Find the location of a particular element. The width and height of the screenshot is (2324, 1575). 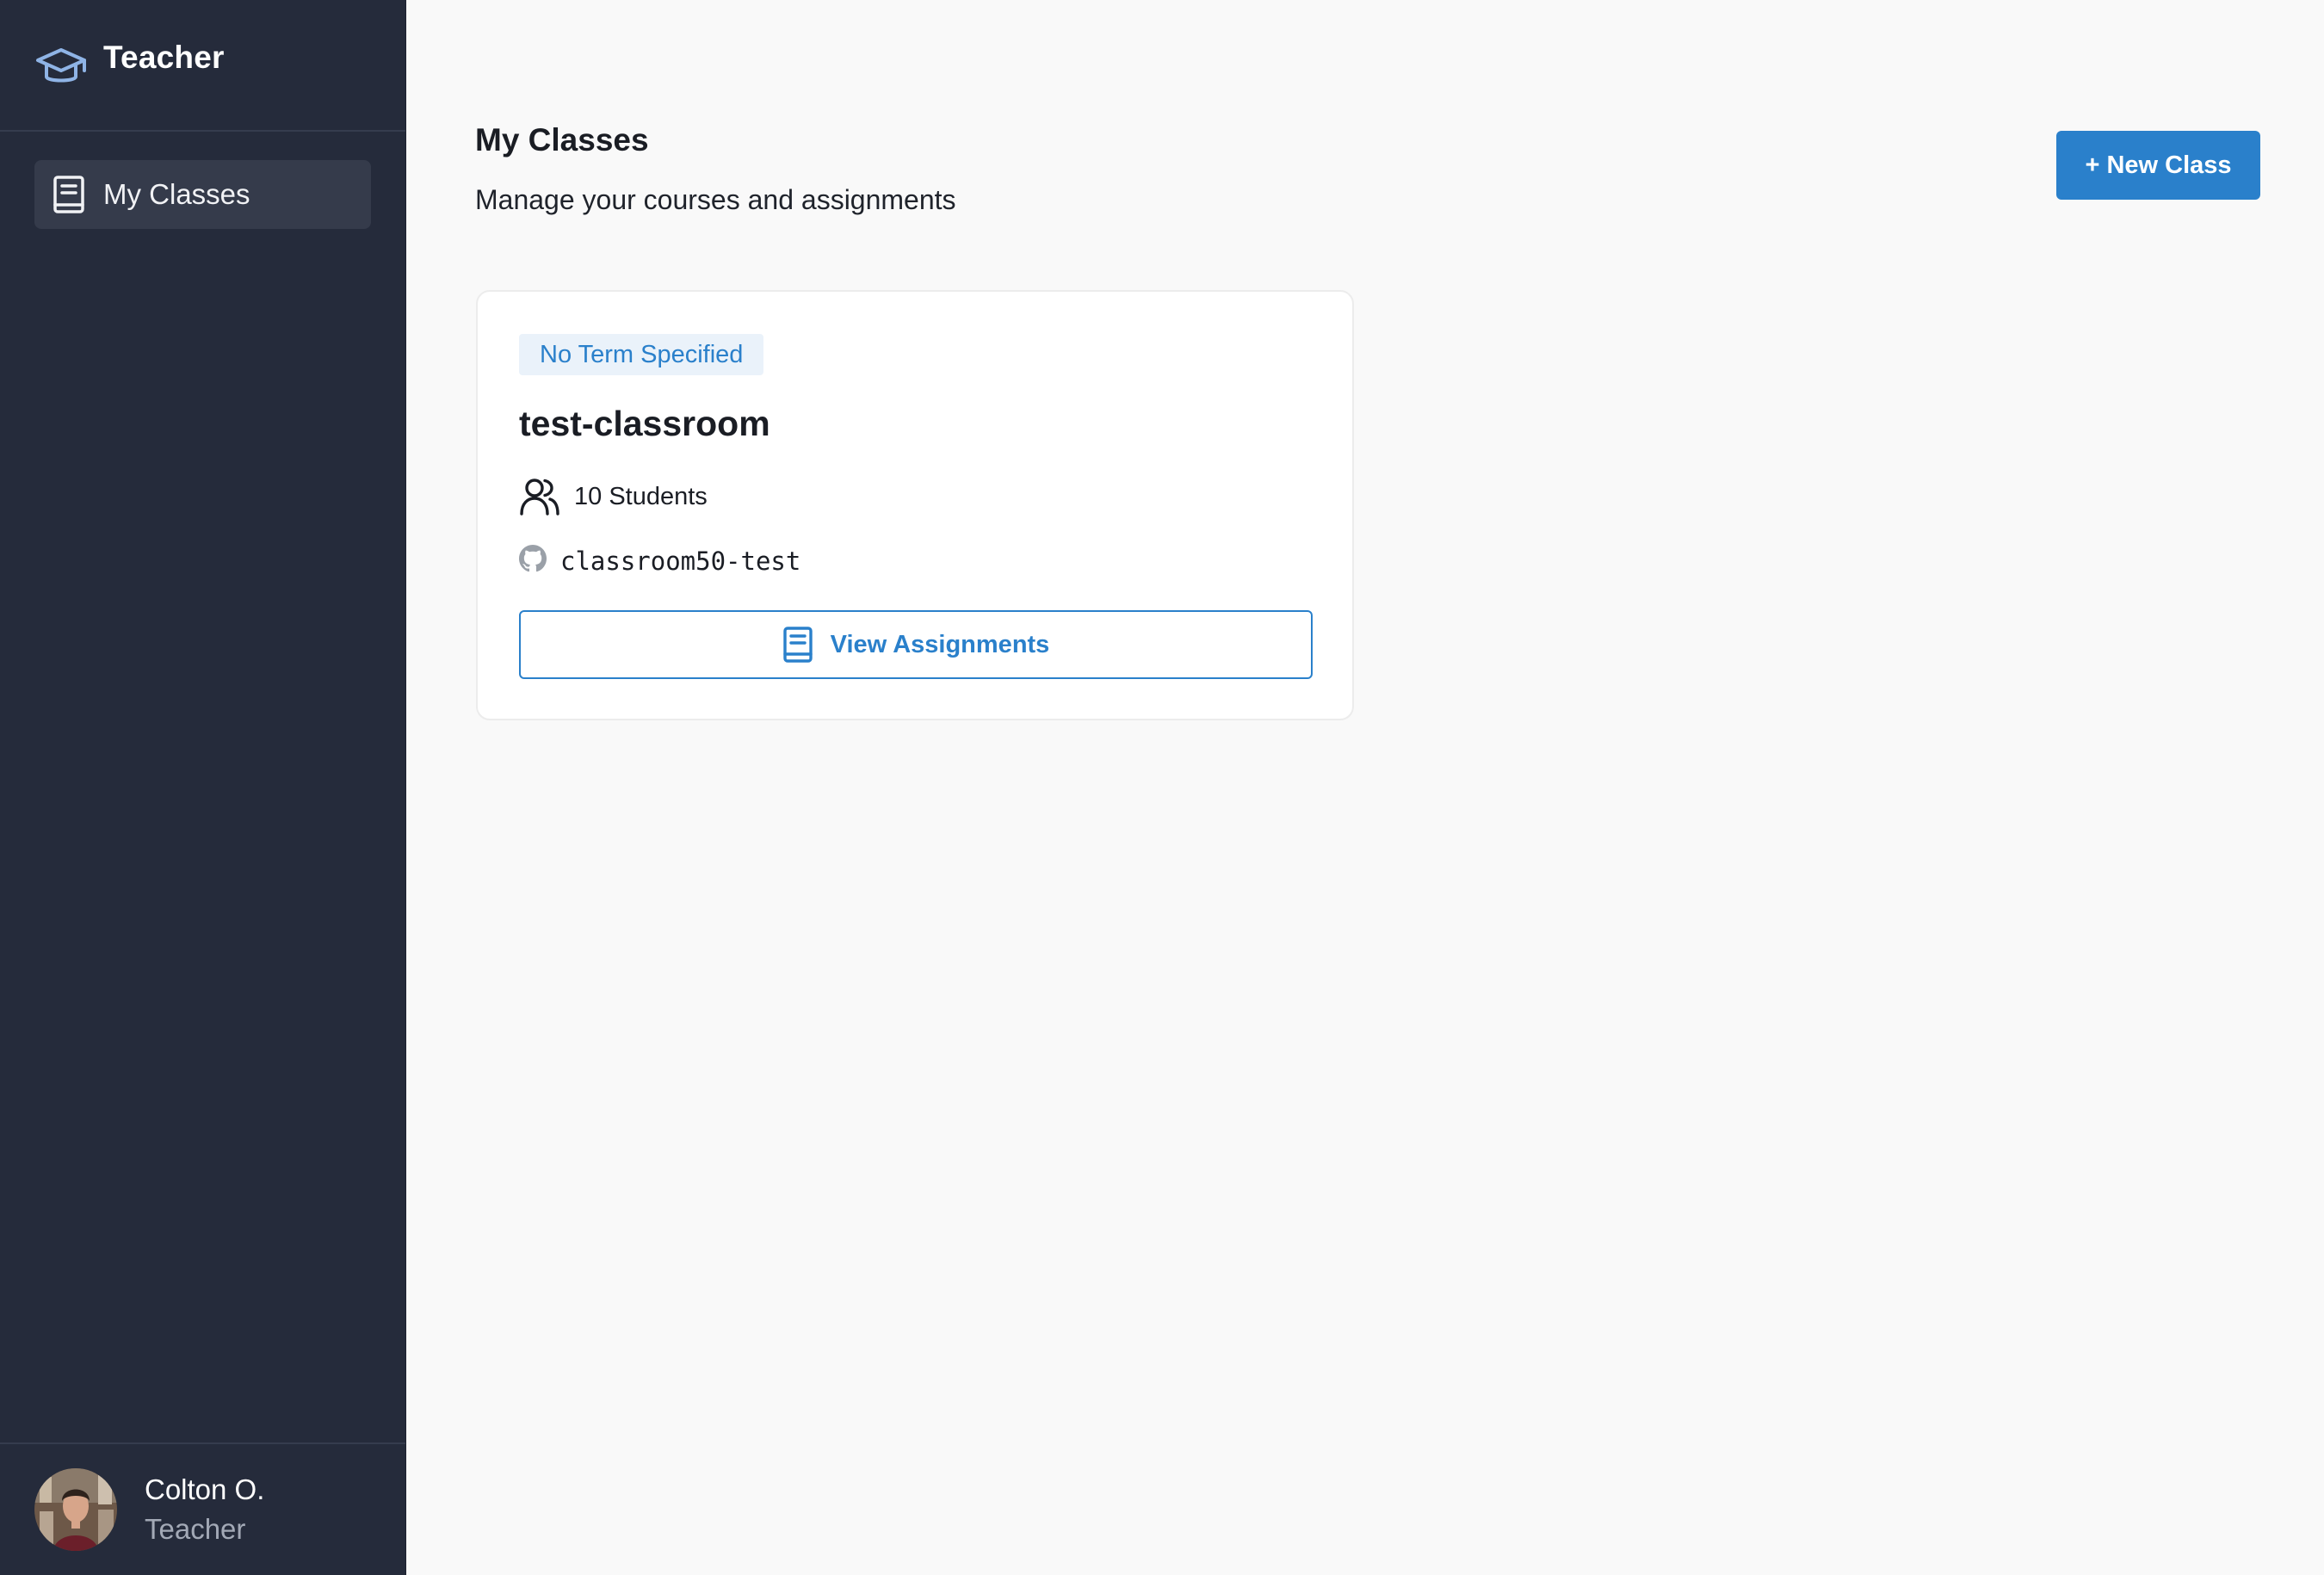

repo-row: classroom50-test is located at coordinates (660, 560).